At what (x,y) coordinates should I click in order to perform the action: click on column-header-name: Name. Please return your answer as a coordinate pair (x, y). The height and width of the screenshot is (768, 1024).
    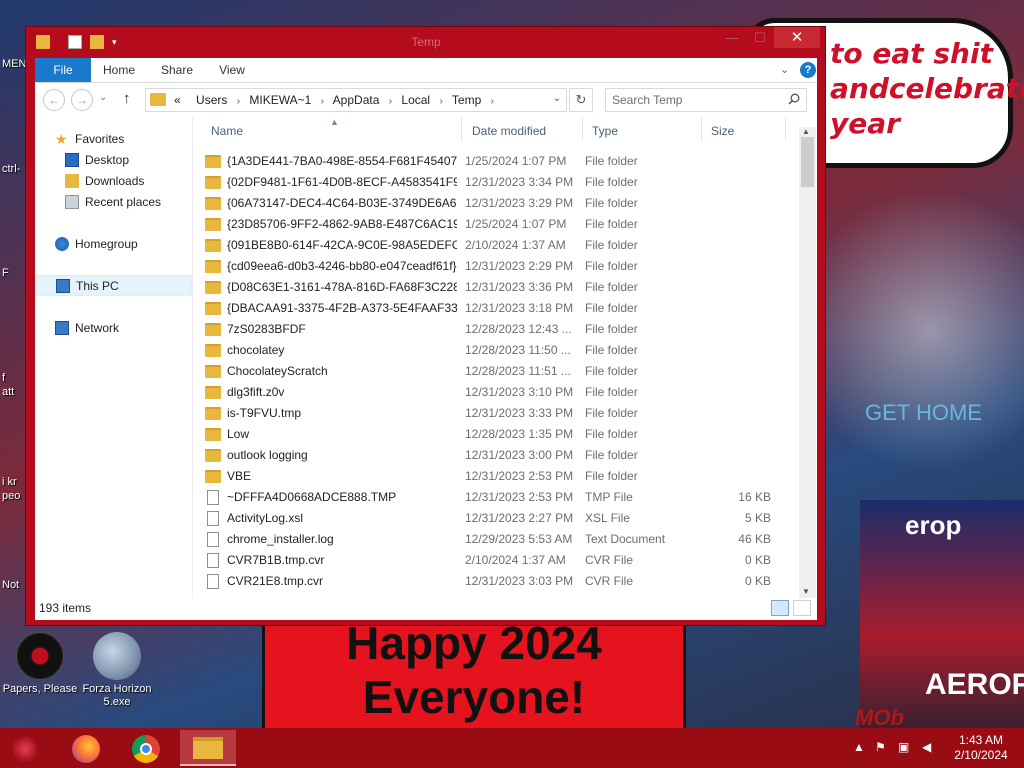
    Looking at the image, I should click on (227, 131).